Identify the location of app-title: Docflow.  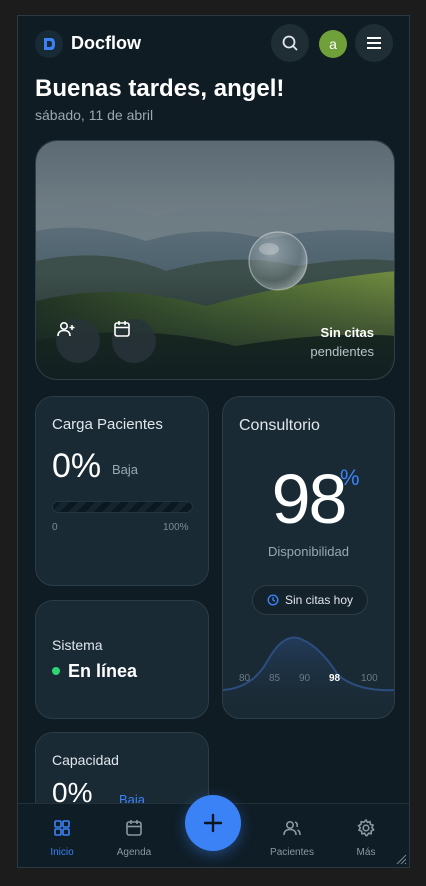
(106, 43).